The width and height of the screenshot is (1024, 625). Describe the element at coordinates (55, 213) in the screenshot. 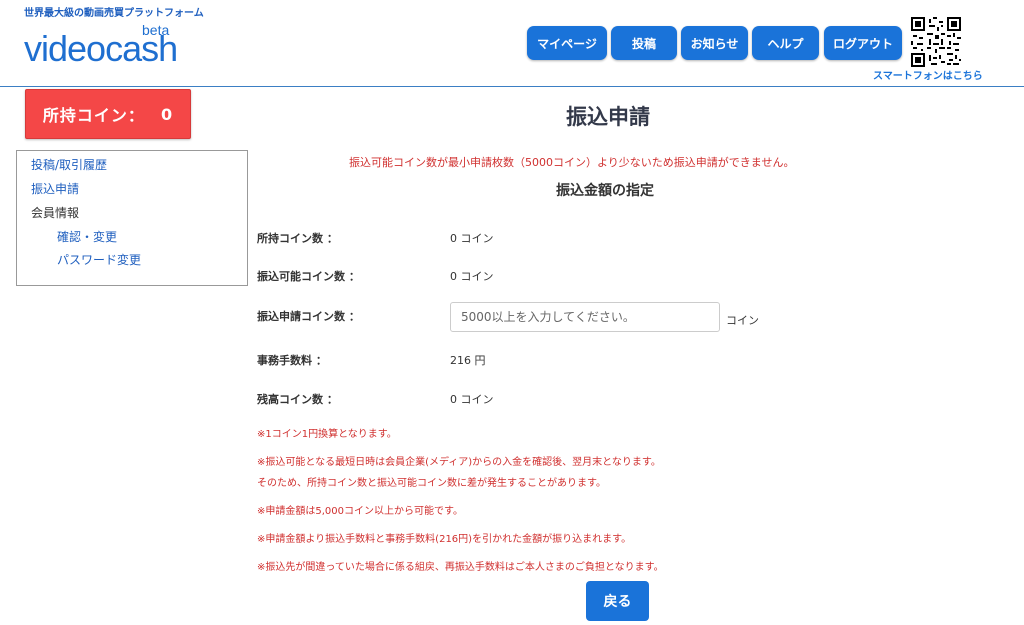

I see `sidebar-section-member-info: 会員情報` at that location.